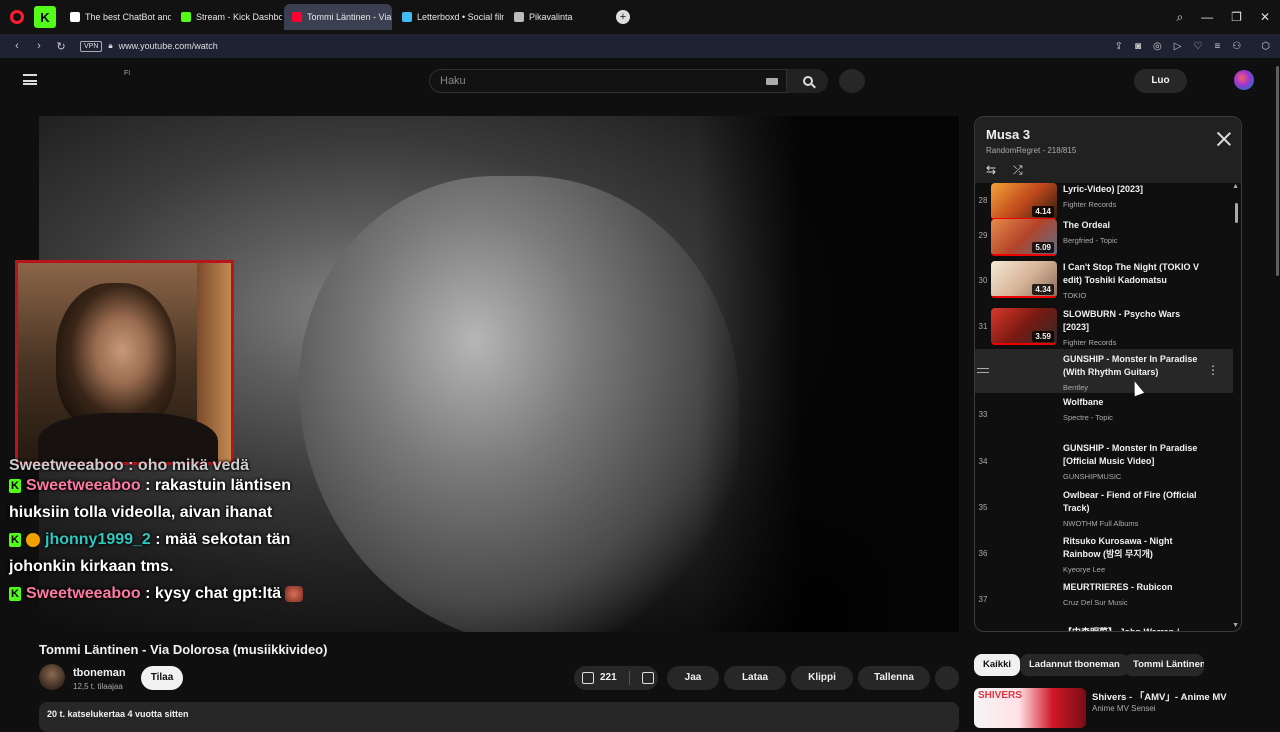 This screenshot has height=732, width=1280. What do you see at coordinates (1157, 46) in the screenshot?
I see `shield-icon: ◎` at bounding box center [1157, 46].